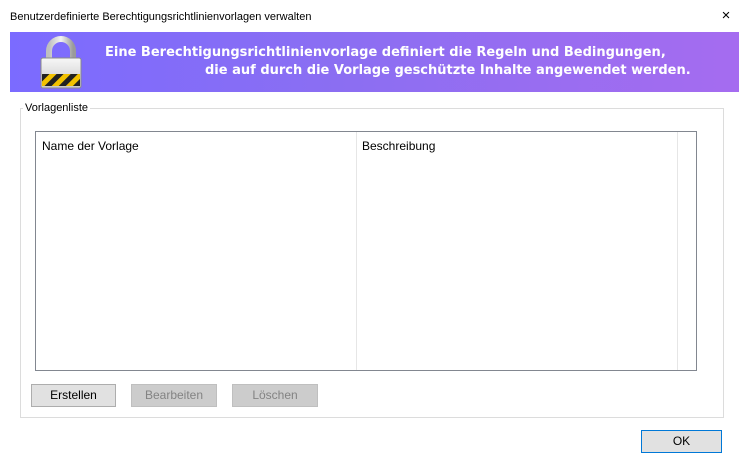 This screenshot has height=470, width=739. I want to click on edit-button: Bearbeiten, so click(174, 395).